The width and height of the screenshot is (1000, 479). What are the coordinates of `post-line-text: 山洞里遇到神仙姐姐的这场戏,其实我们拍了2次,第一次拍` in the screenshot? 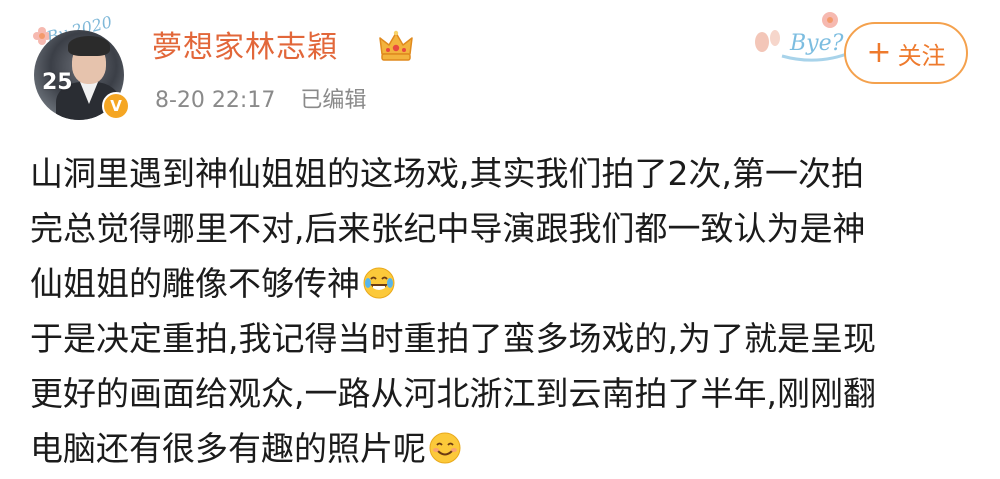 It's located at (447, 173).